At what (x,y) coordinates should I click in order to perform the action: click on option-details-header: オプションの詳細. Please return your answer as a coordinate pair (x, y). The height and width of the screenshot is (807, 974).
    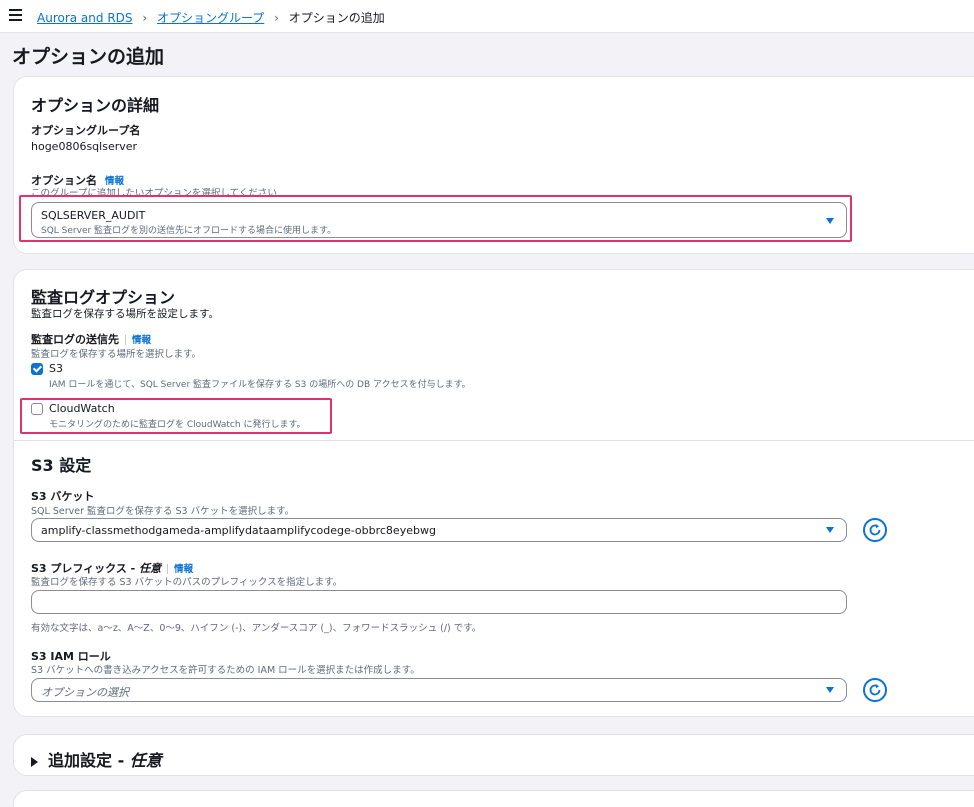
    Looking at the image, I should click on (95, 105).